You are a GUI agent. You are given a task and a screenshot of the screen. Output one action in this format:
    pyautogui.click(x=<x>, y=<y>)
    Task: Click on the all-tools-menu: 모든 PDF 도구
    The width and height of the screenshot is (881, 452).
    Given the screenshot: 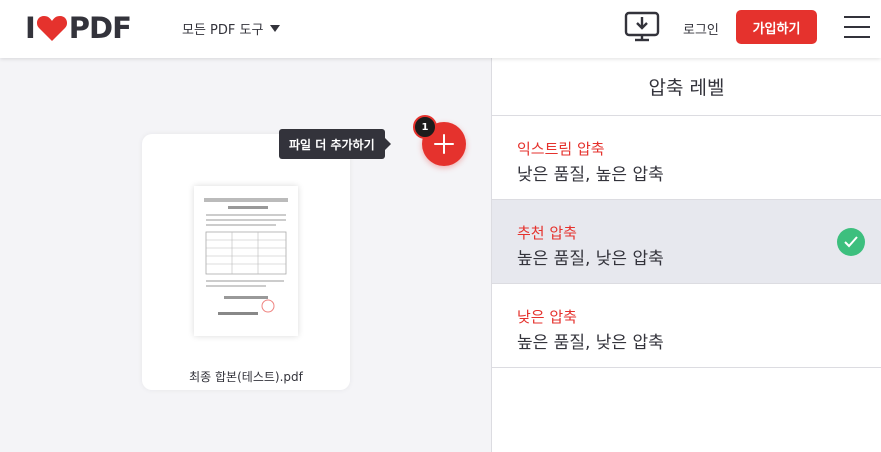 What is the action you would take?
    pyautogui.click(x=231, y=28)
    